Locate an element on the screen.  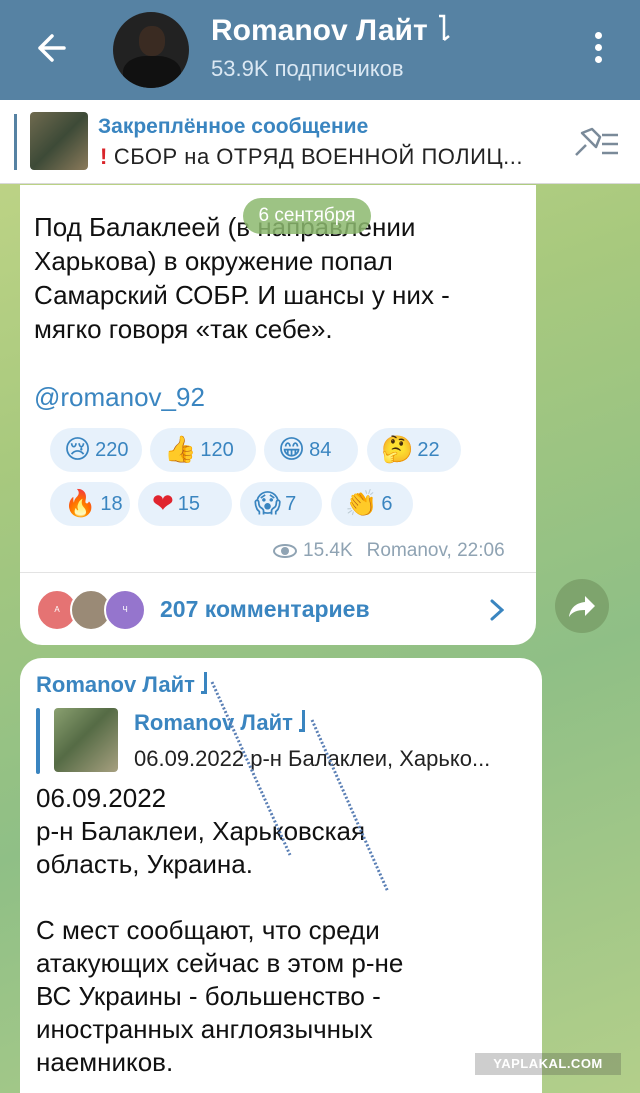
watermark: YAPLAKAL.COM is located at coordinates (548, 1064).